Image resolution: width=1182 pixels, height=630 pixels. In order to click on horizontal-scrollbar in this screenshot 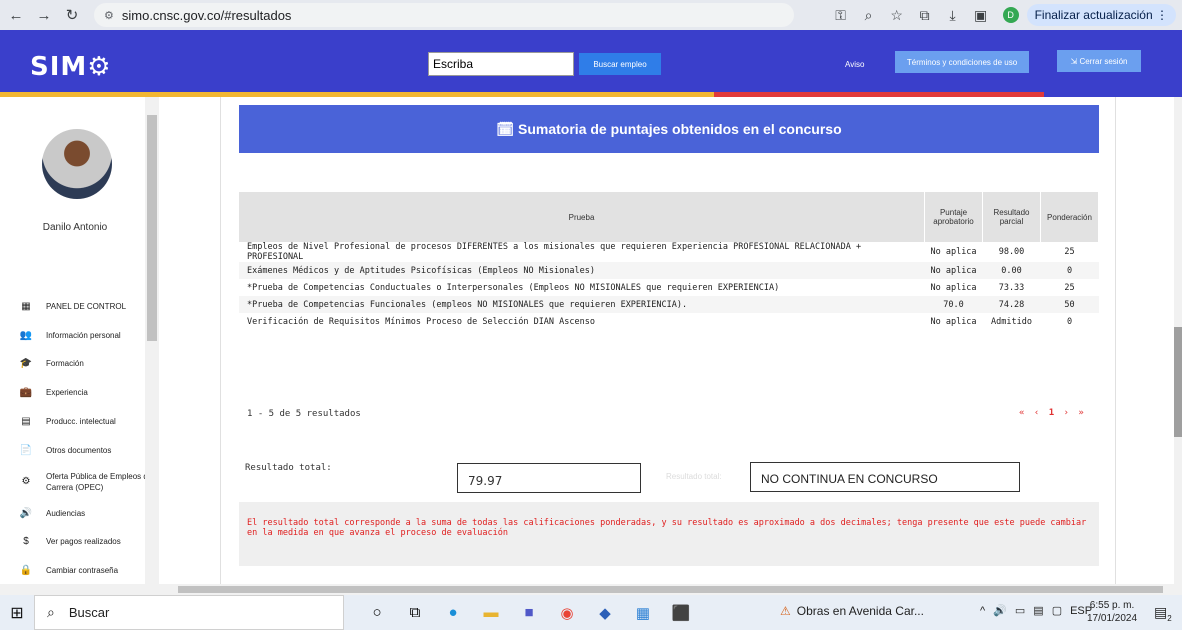, I will do `click(591, 589)`.